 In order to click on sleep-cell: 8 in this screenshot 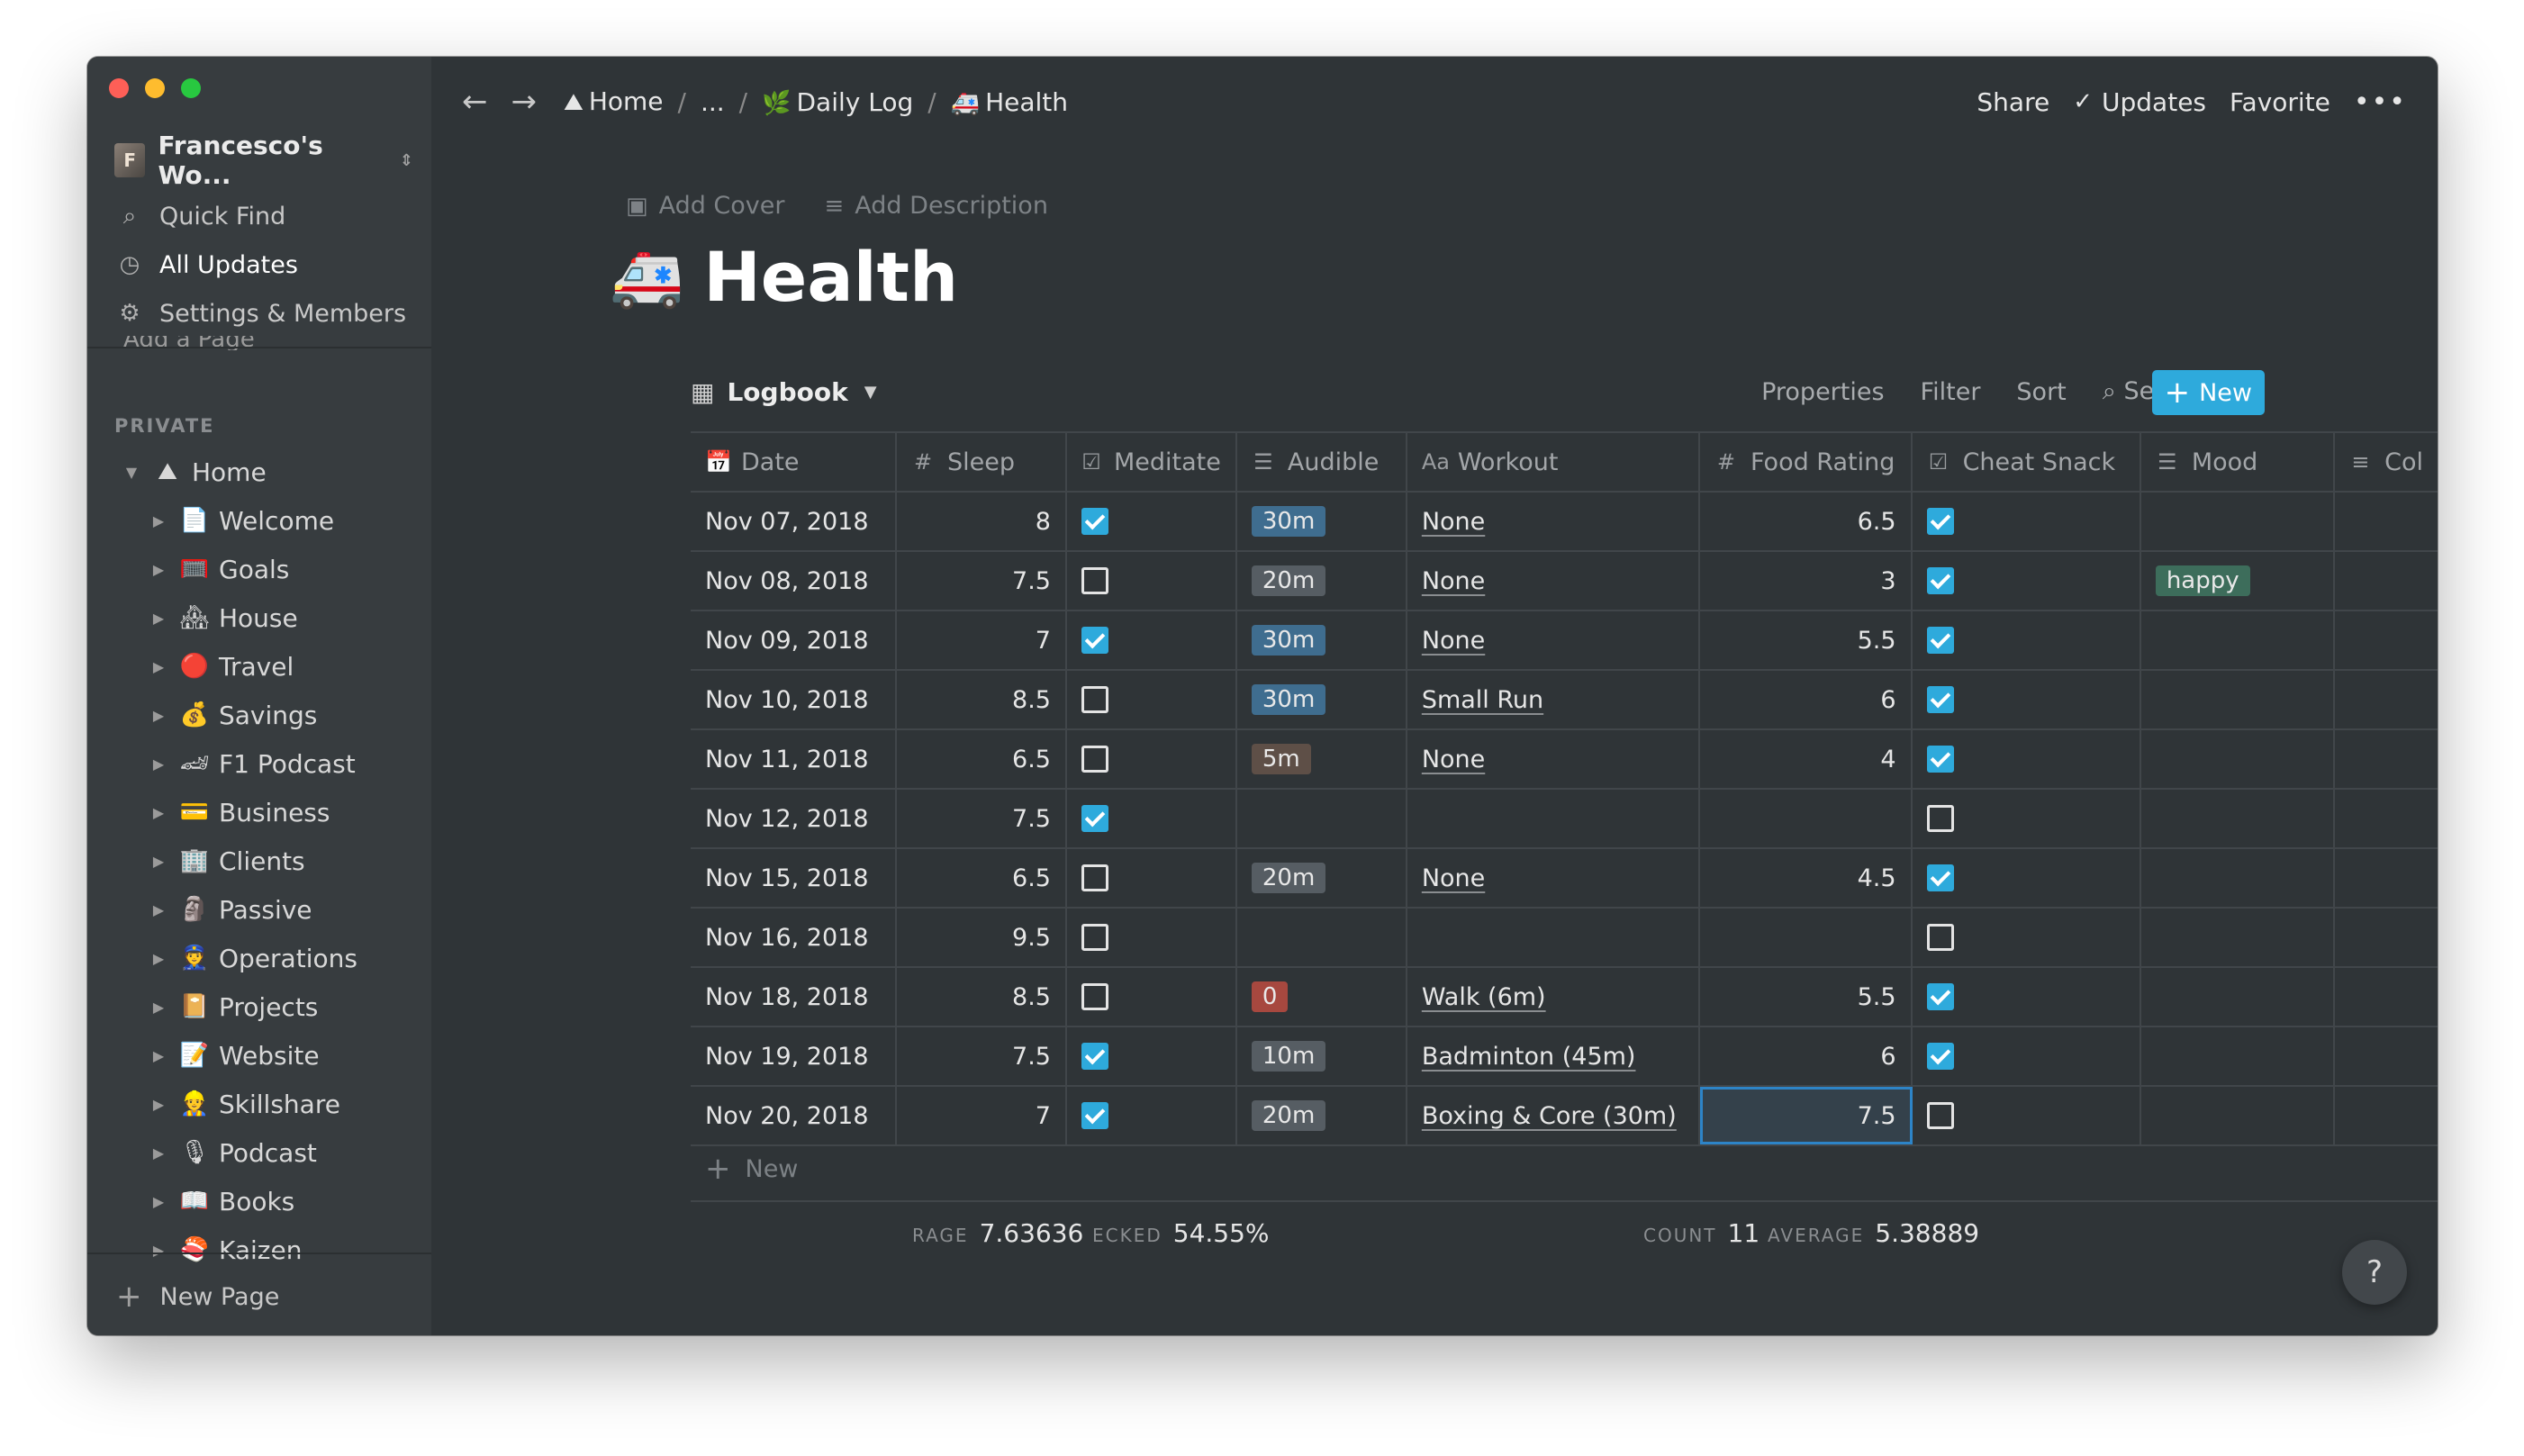, I will do `click(982, 521)`.